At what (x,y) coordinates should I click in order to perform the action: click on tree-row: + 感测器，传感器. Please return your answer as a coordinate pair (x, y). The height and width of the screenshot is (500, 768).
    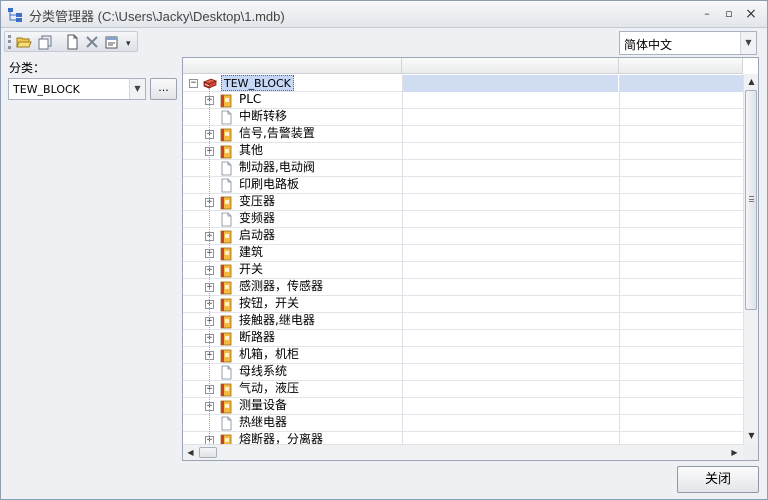
    Looking at the image, I should click on (463, 287).